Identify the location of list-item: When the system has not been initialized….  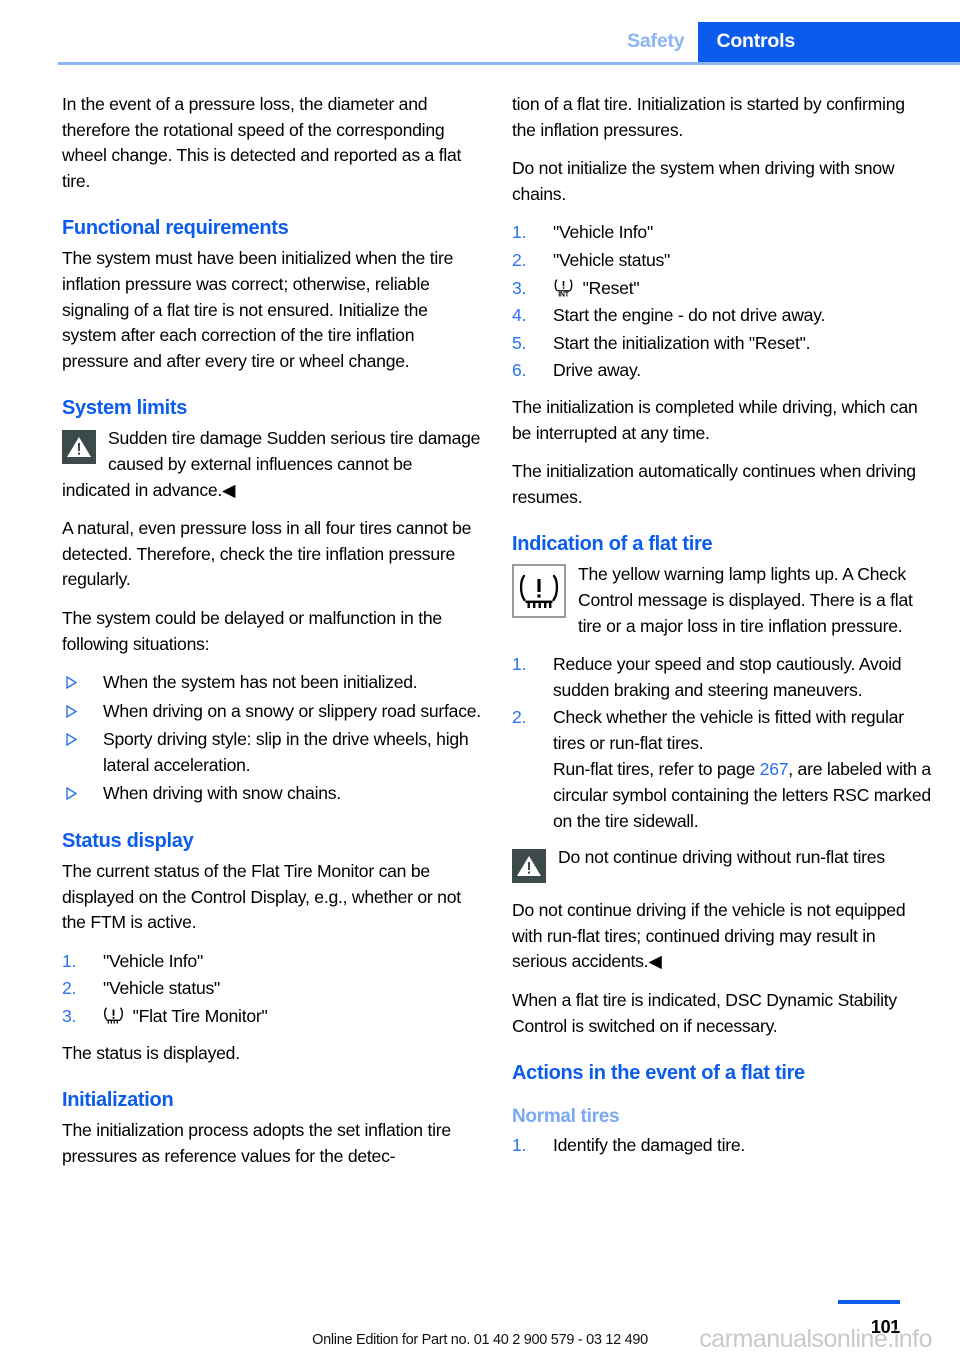
(272, 683).